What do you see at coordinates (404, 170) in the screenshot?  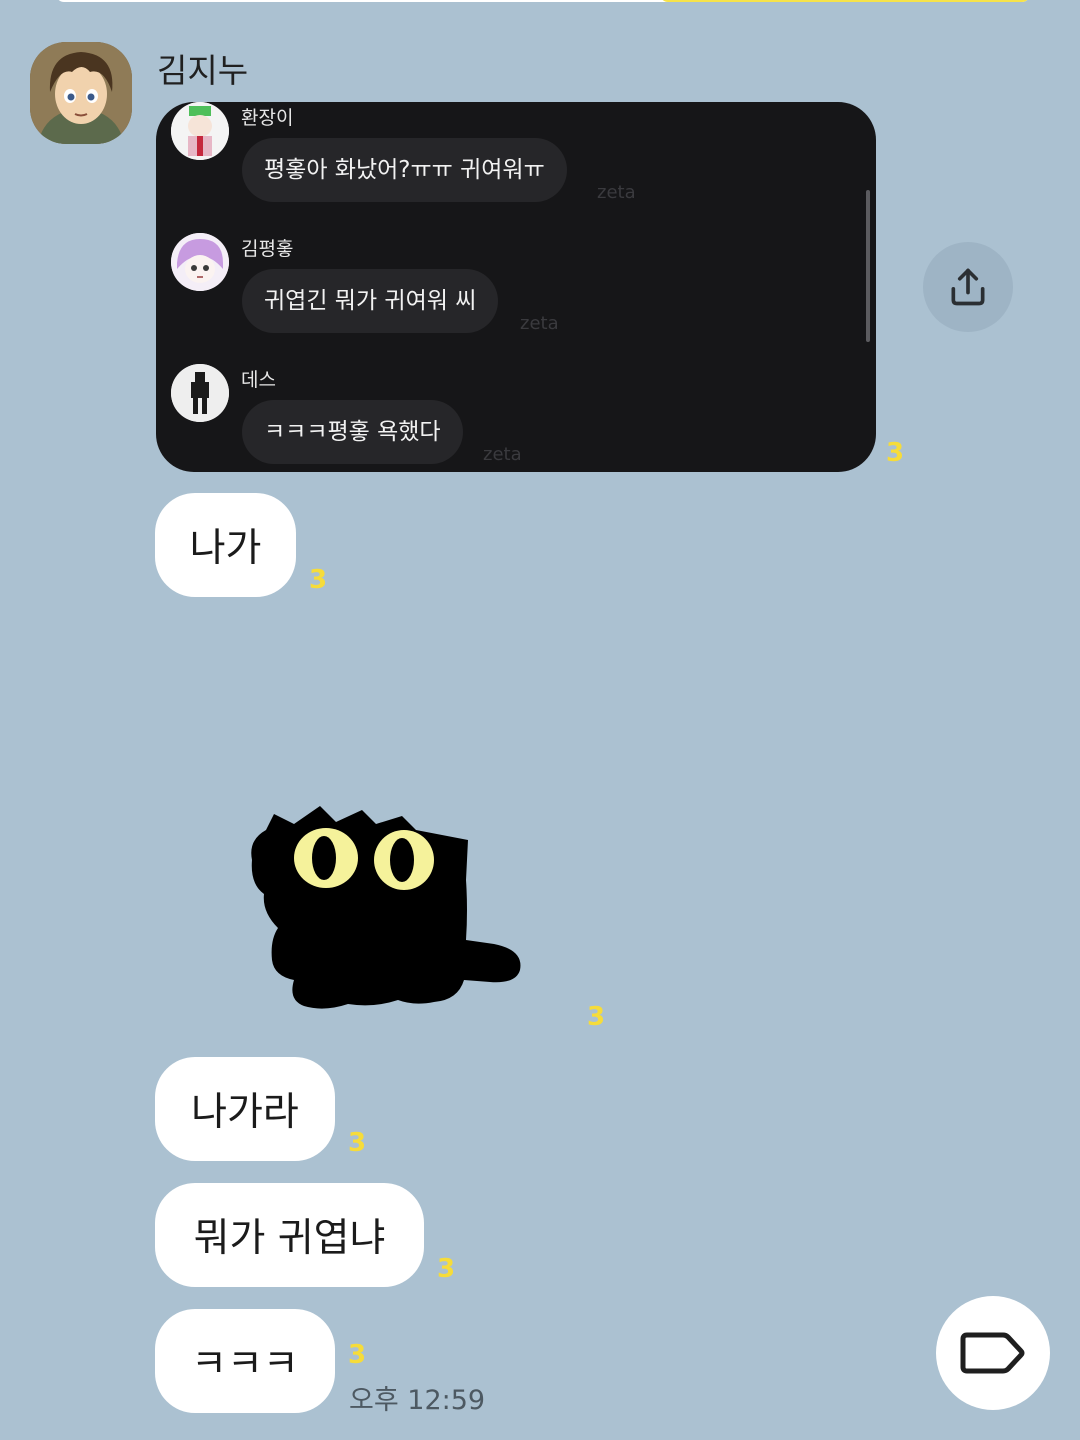 I see `screenshot-bubble-1: 평홓아 화났어?ㅠㅠ 귀여워ㅠ` at bounding box center [404, 170].